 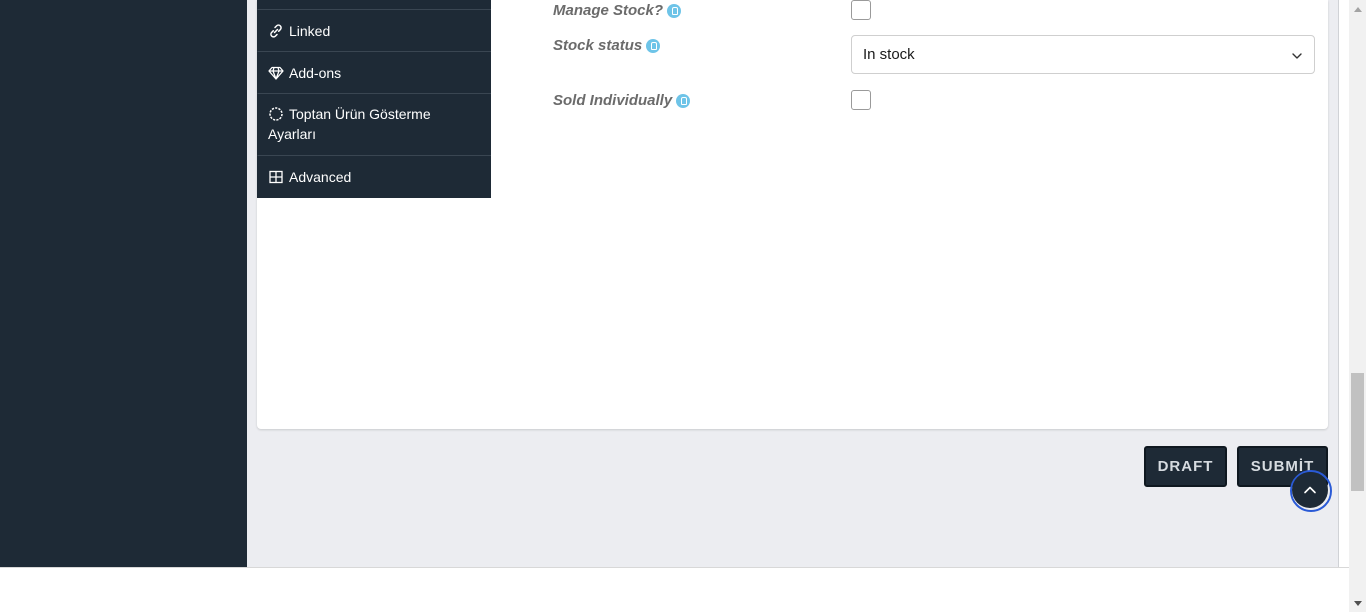 I want to click on tab-add-ons: Add-ons, so click(x=374, y=73).